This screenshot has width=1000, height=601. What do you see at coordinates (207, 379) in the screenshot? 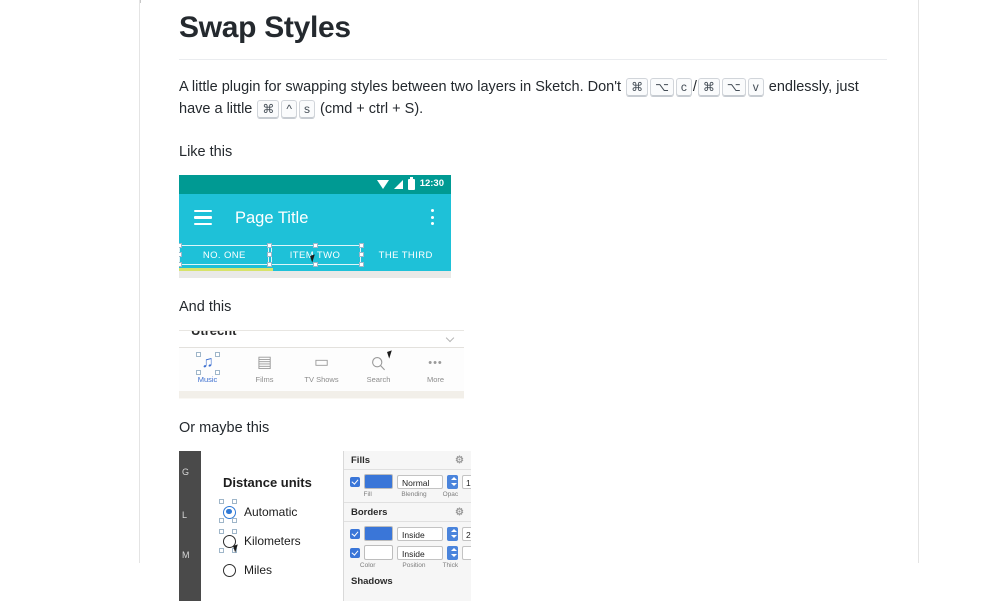
I see `ios-tab-label: Music` at bounding box center [207, 379].